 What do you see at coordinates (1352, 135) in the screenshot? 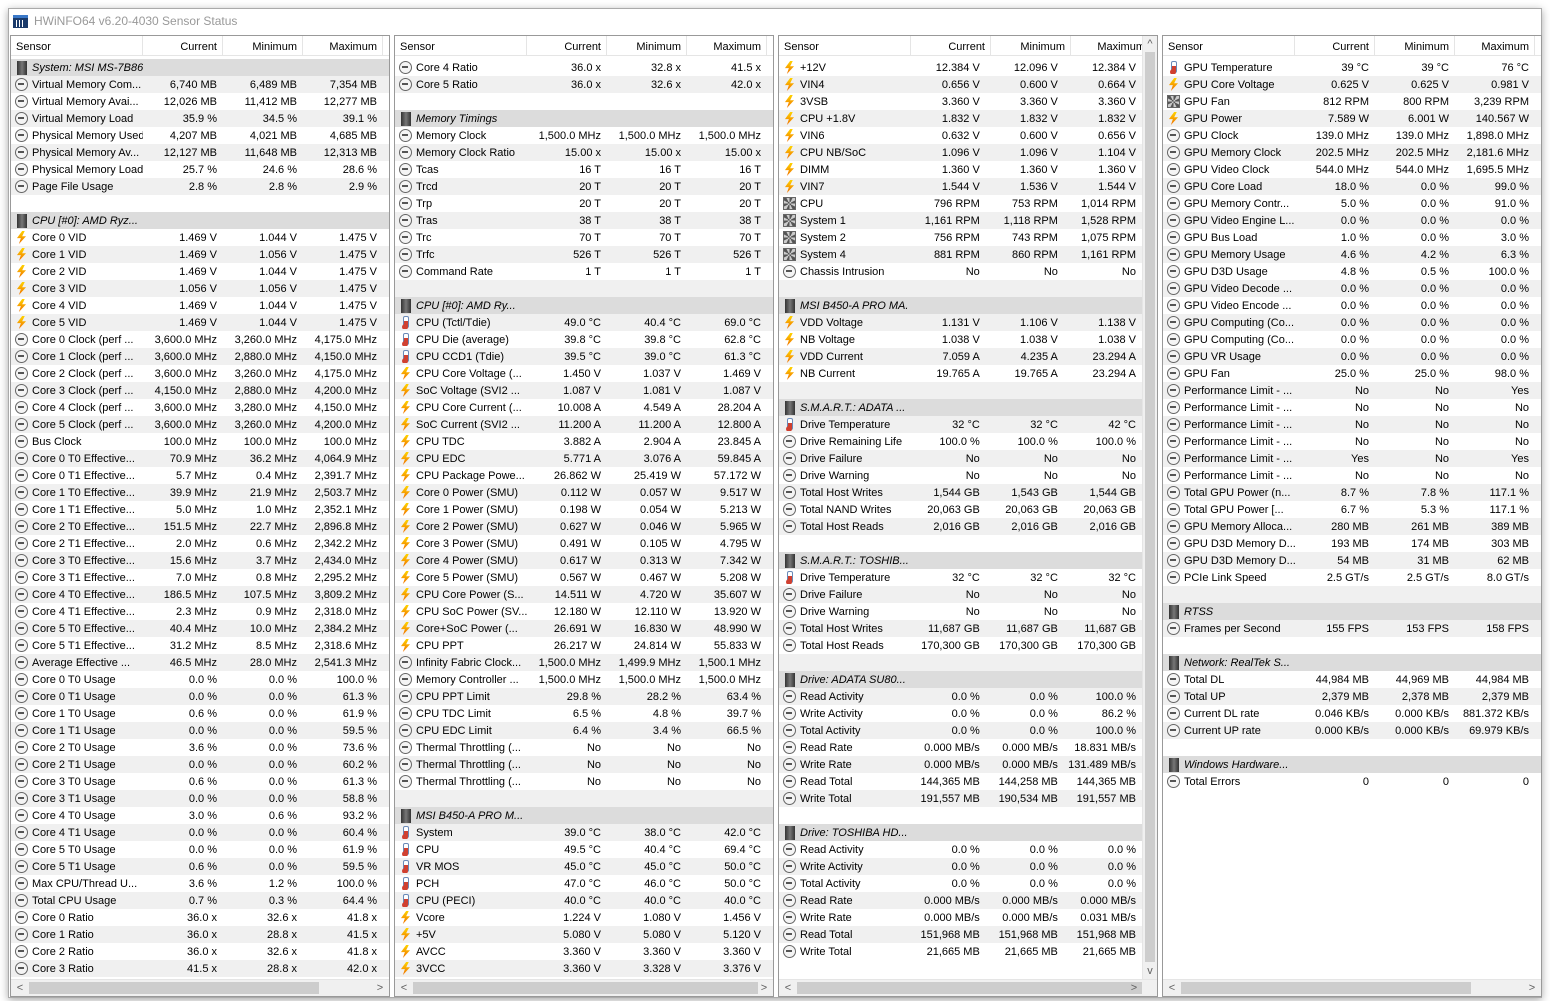
I see `sensor-row: GPU Clock 139.0 MHz 139.0 MHz 1,898.0 MHz` at bounding box center [1352, 135].